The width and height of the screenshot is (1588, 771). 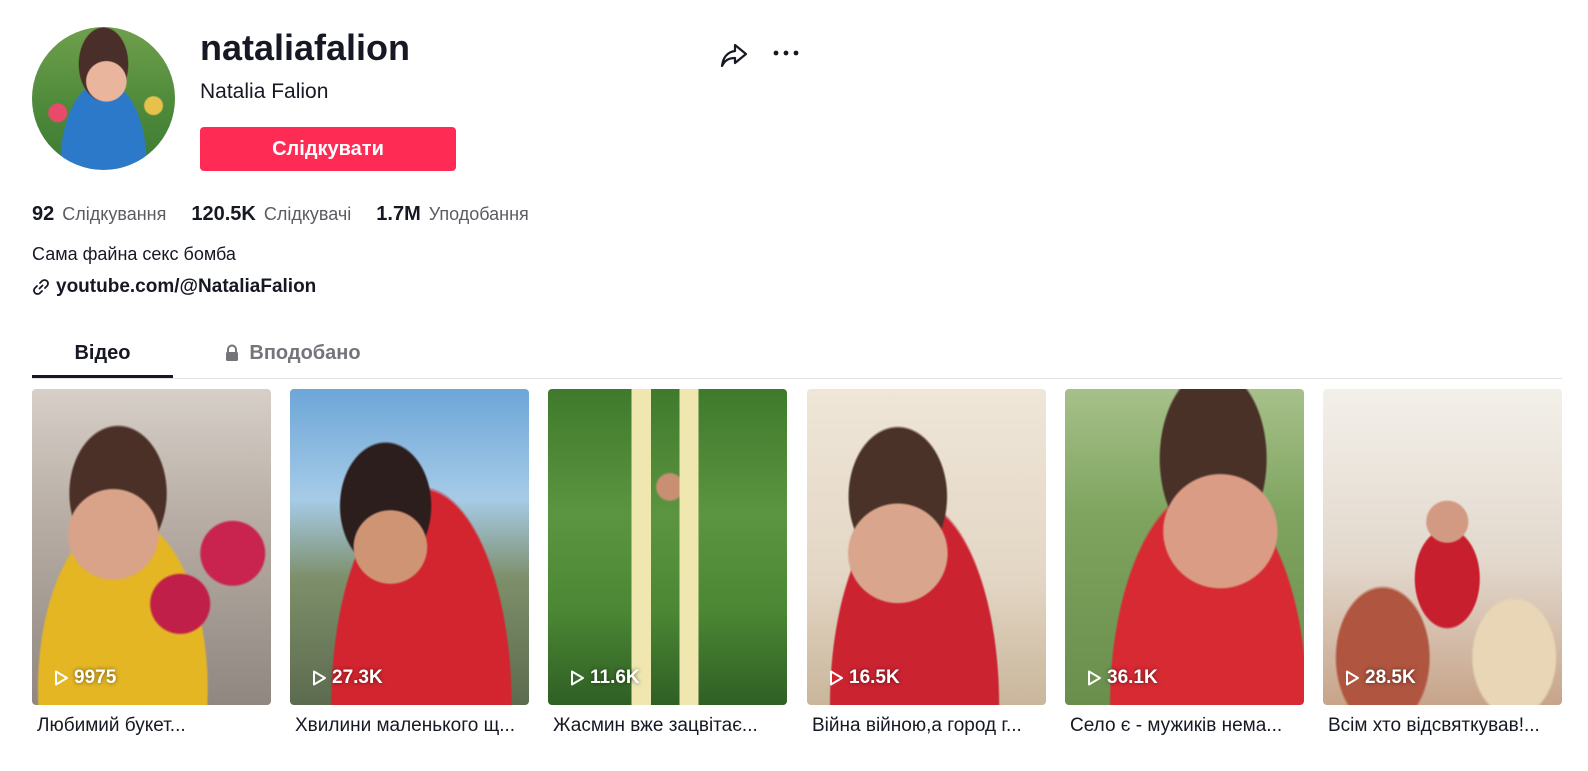 I want to click on tab-videos: Відео, so click(x=102, y=353).